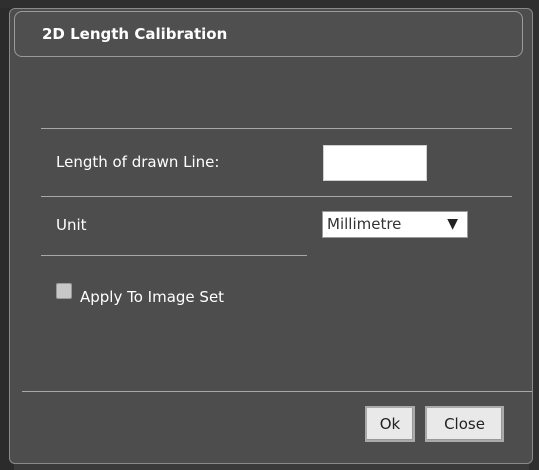 The image size is (539, 470). I want to click on background-panel-top, so click(269, 4).